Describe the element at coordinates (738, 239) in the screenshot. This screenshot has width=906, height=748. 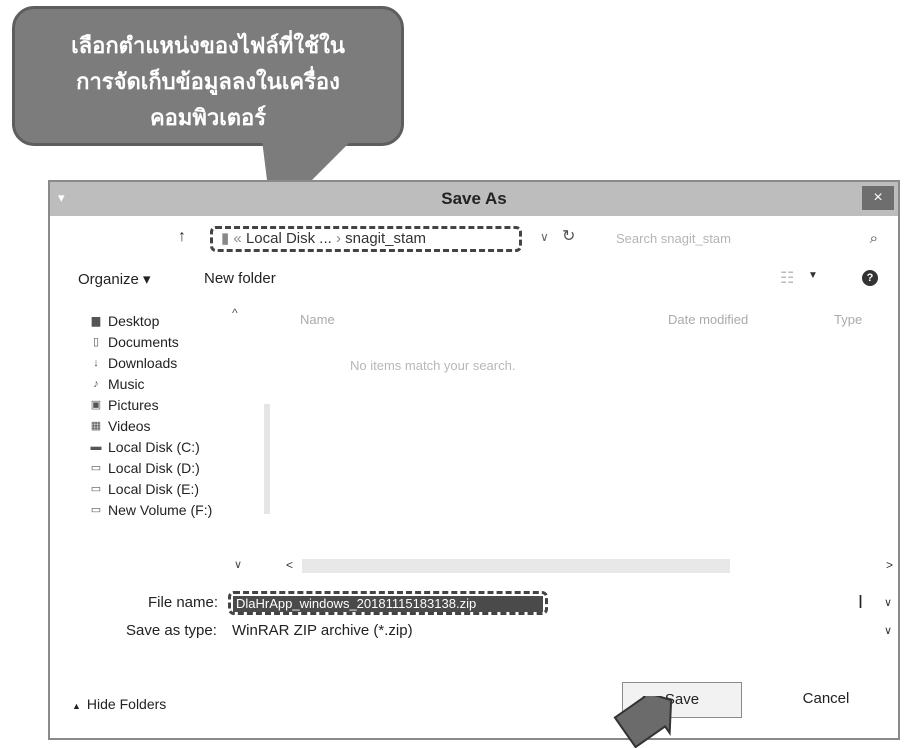
I see `search-input: Search snagit_stam ⌕` at that location.